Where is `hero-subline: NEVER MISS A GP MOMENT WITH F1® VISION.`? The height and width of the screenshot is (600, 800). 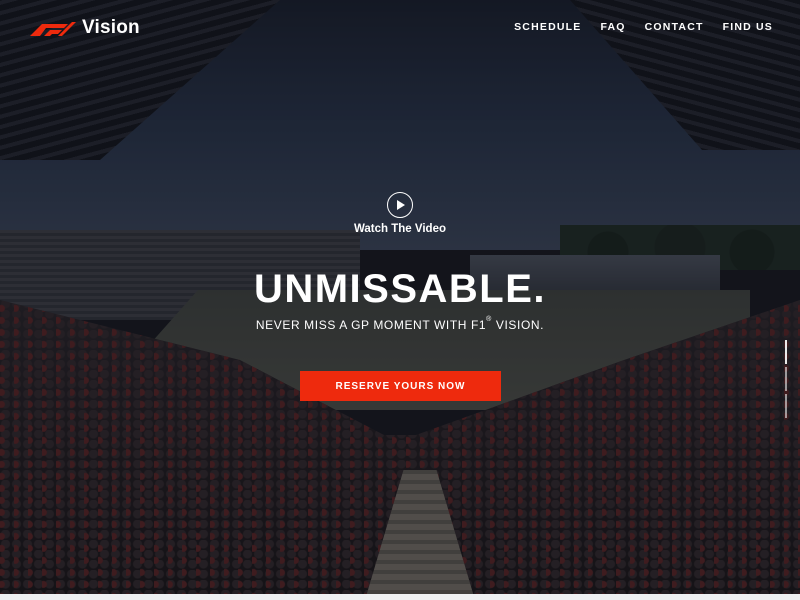 hero-subline: NEVER MISS A GP MOMENT WITH F1® VISION. is located at coordinates (400, 324).